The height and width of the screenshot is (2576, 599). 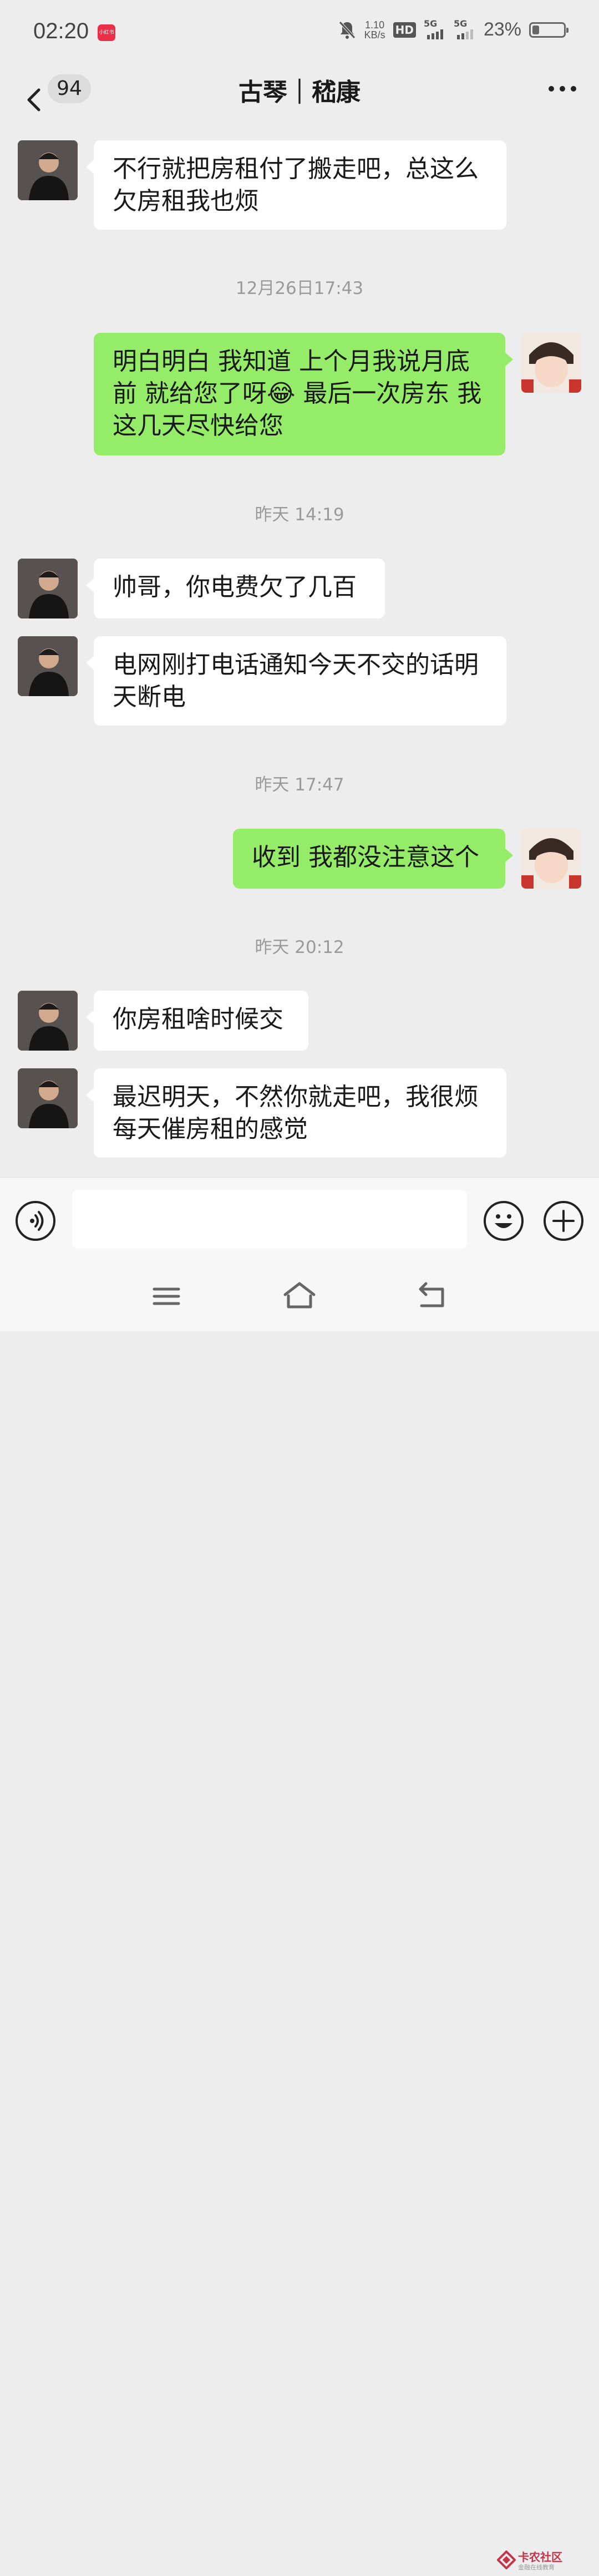 I want to click on signal-1: 5G, so click(x=434, y=28).